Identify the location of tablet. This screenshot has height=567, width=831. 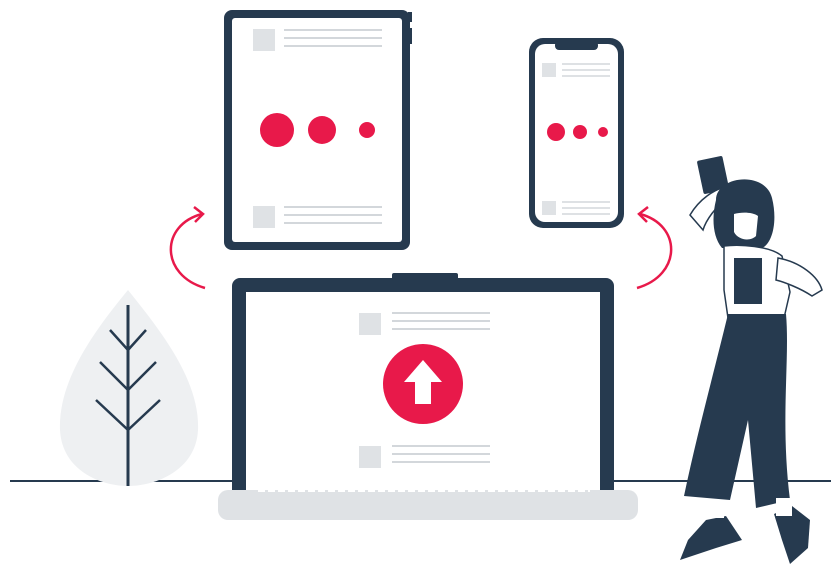
(318, 130).